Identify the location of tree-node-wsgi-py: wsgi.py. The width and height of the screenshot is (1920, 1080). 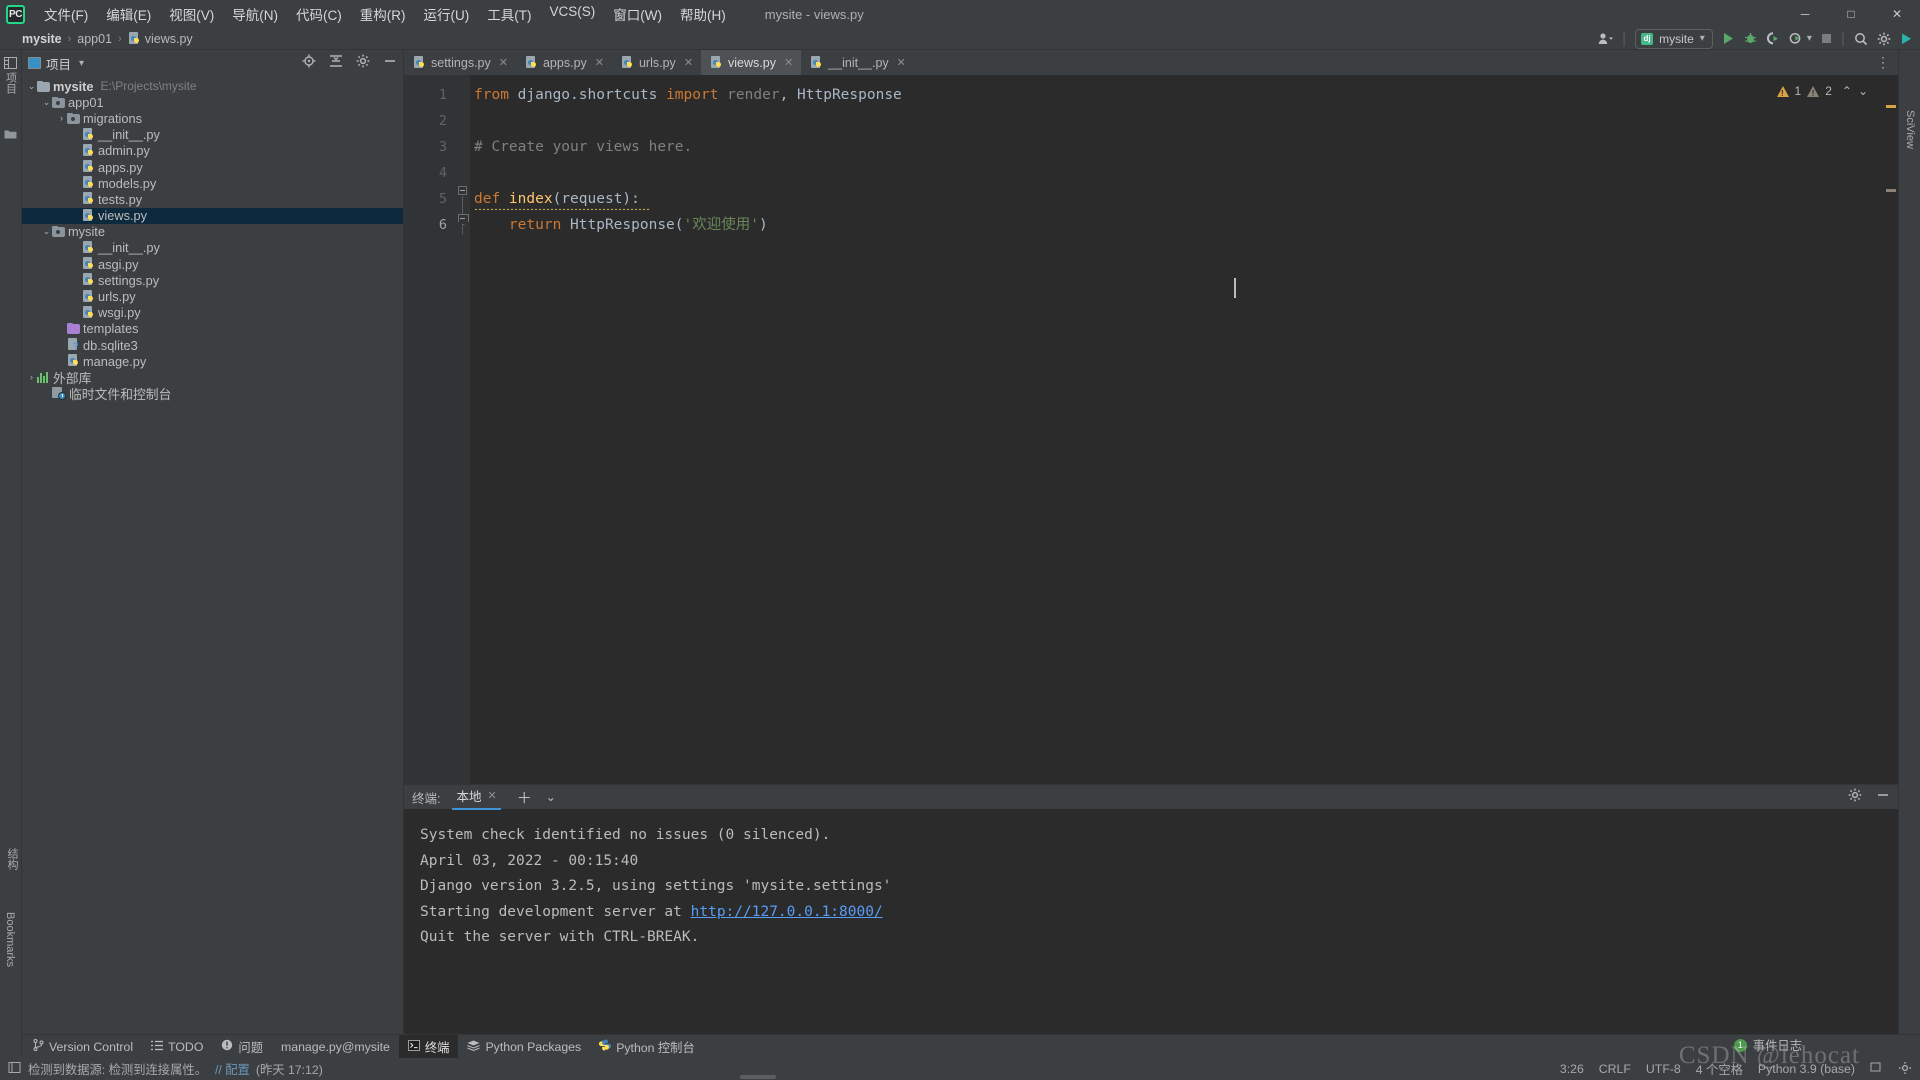
(212, 313).